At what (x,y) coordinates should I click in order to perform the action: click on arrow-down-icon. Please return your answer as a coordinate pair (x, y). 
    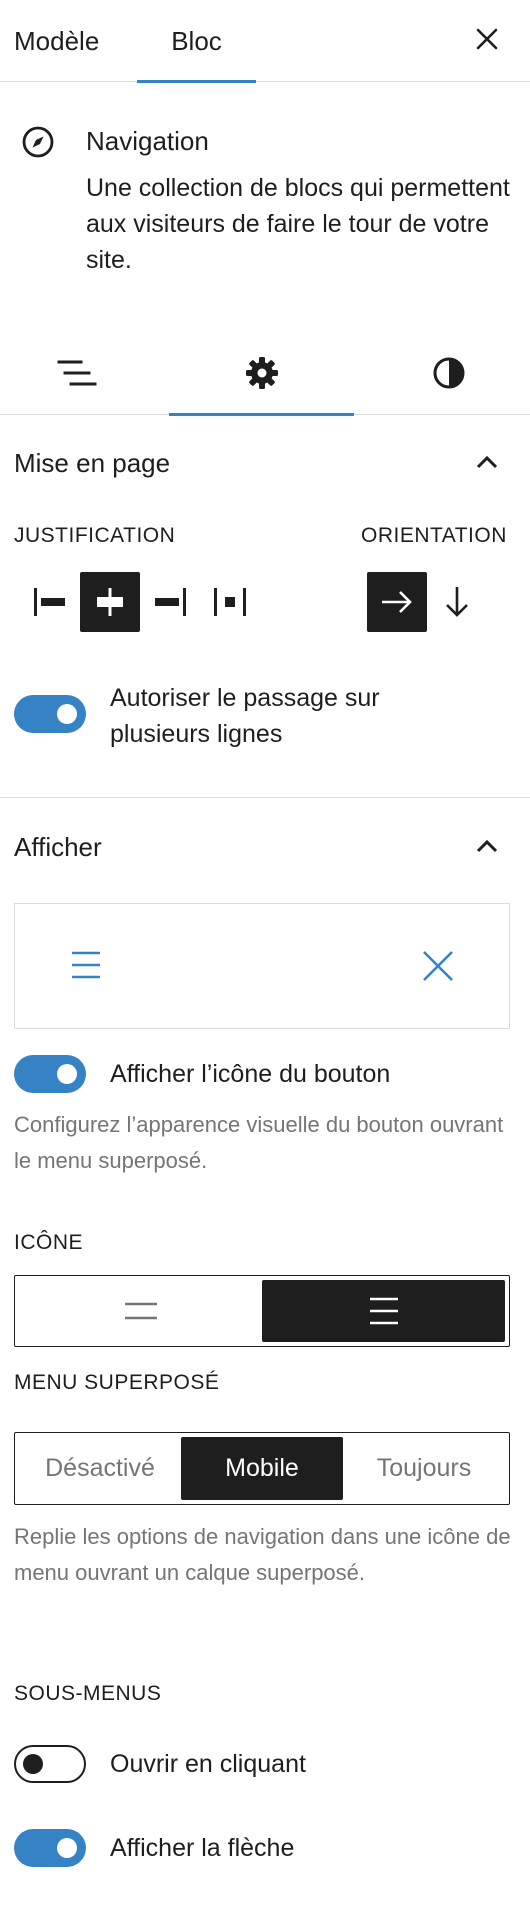
    Looking at the image, I should click on (457, 602).